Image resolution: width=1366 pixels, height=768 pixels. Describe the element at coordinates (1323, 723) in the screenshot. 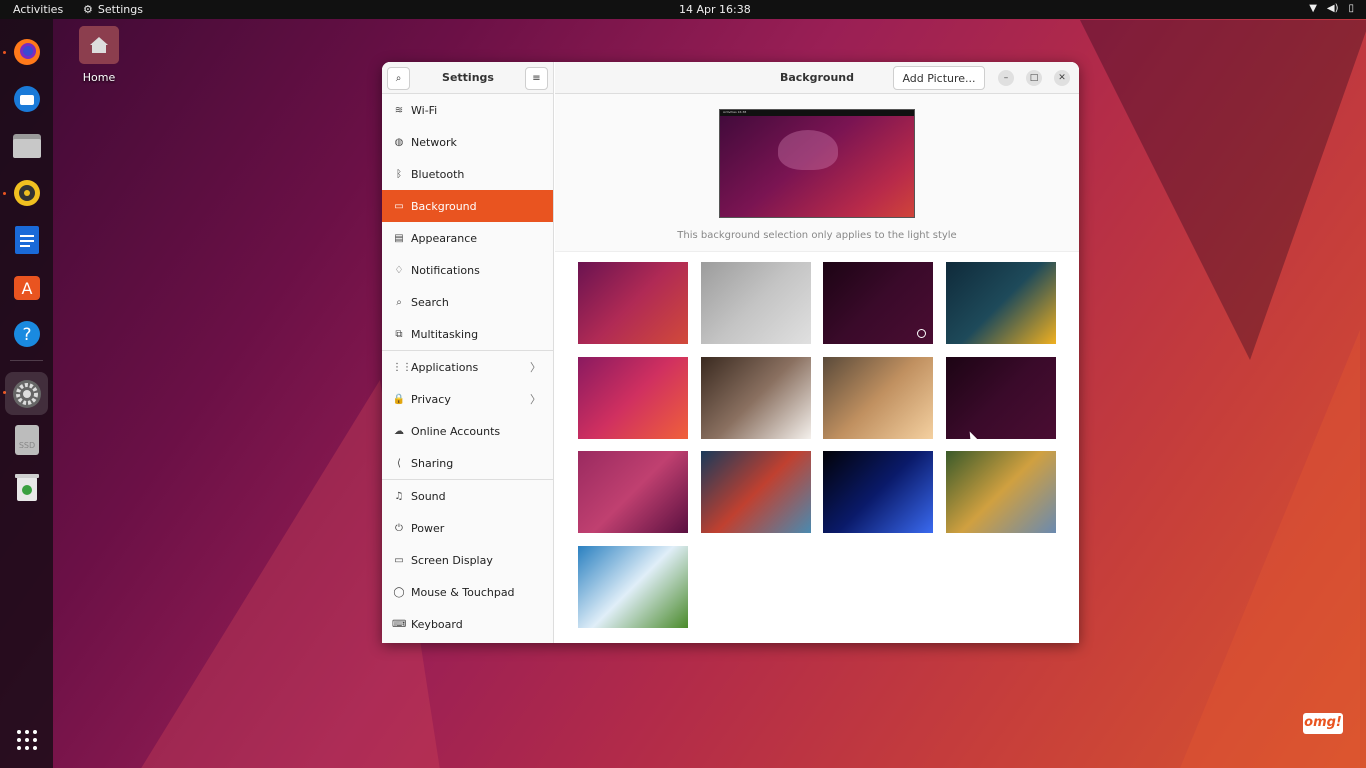

I see `omg-watermark: omg!` at that location.